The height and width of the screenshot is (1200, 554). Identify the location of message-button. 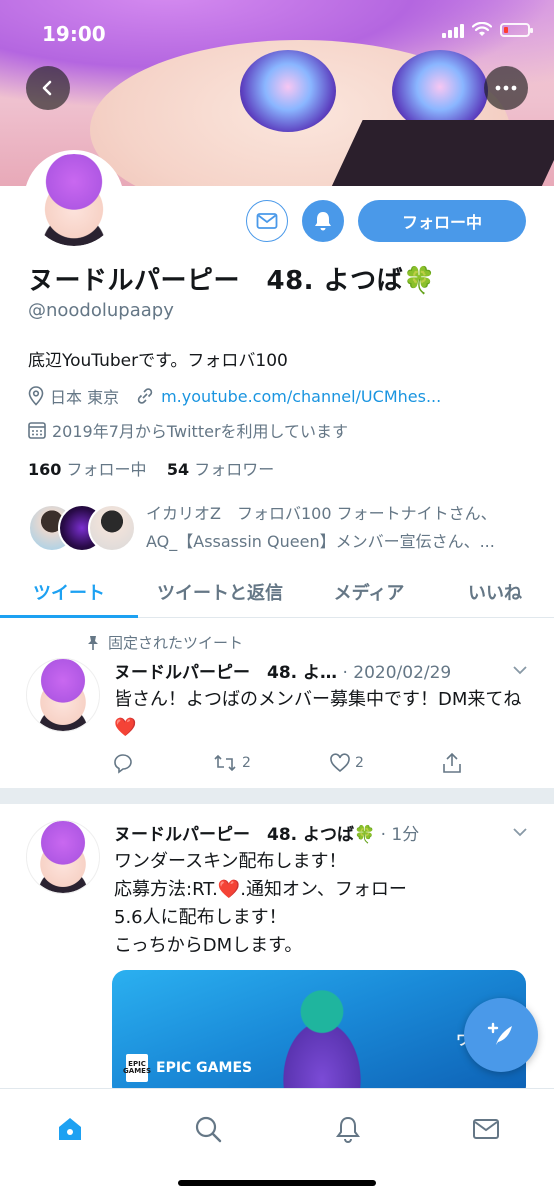
(267, 221).